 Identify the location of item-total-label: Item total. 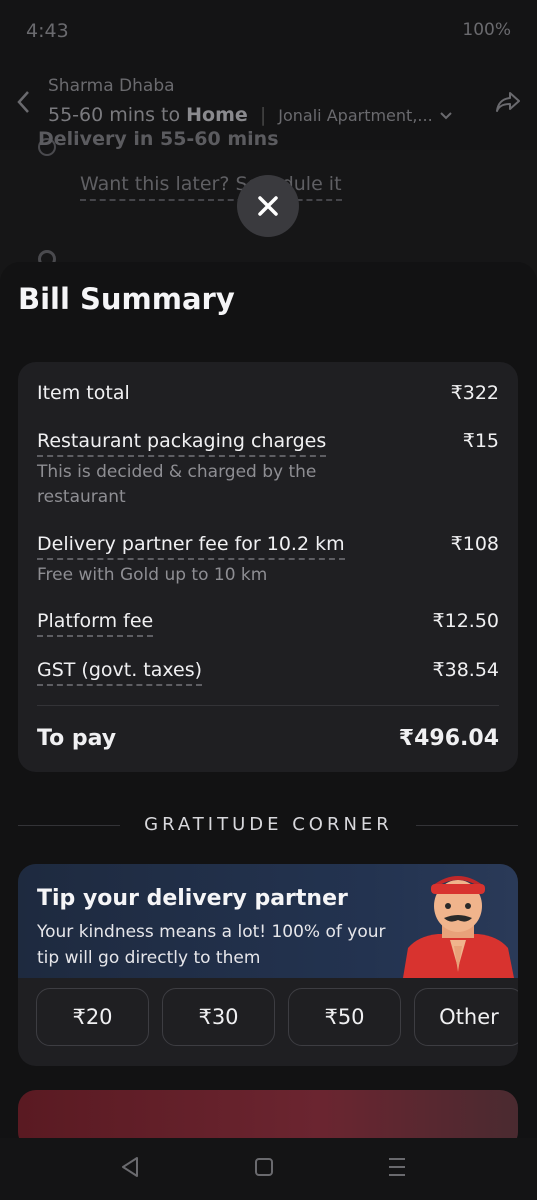
(83, 393).